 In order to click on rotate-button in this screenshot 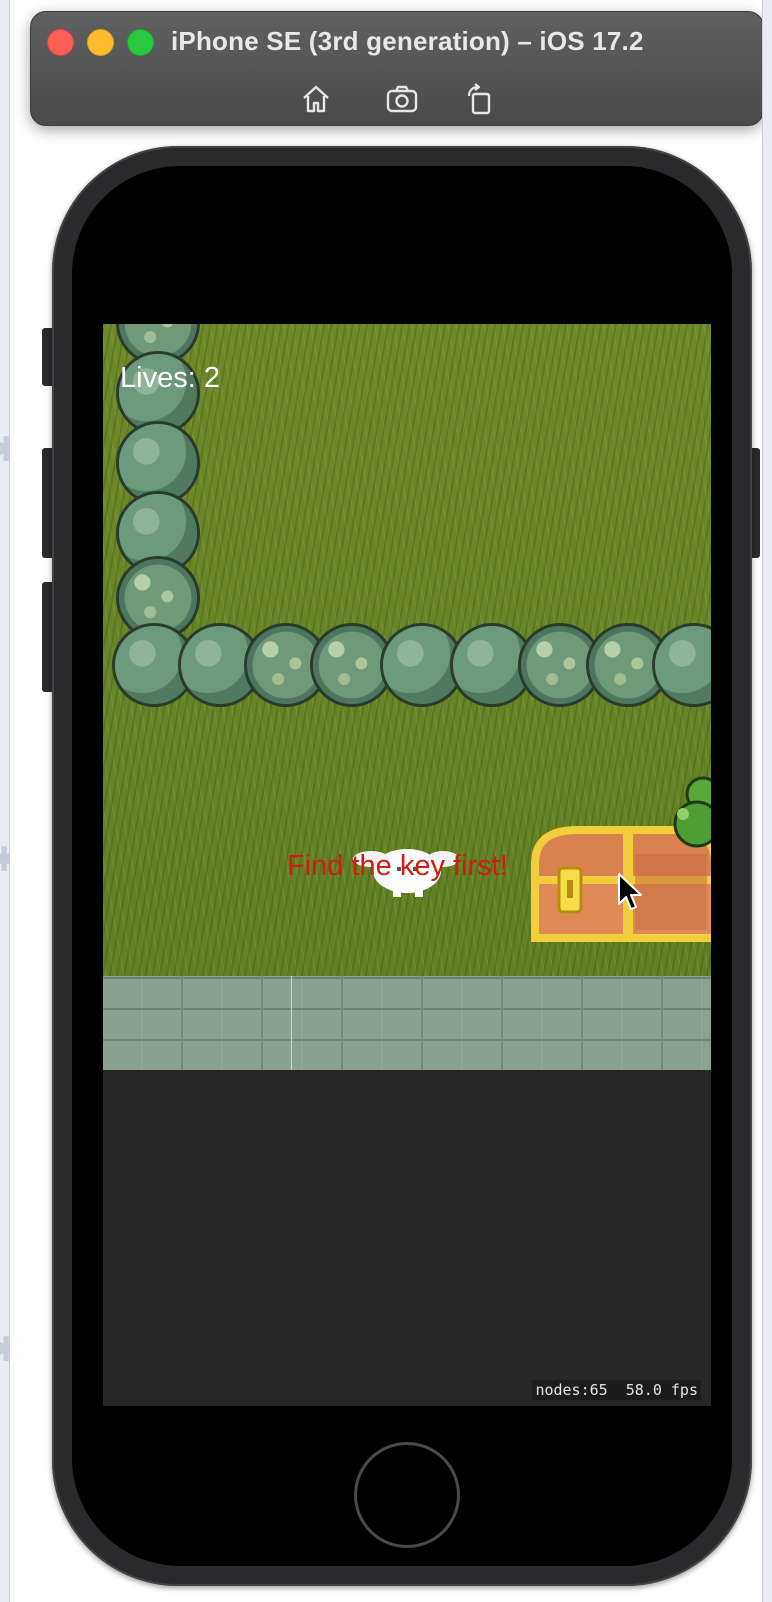, I will do `click(480, 99)`.